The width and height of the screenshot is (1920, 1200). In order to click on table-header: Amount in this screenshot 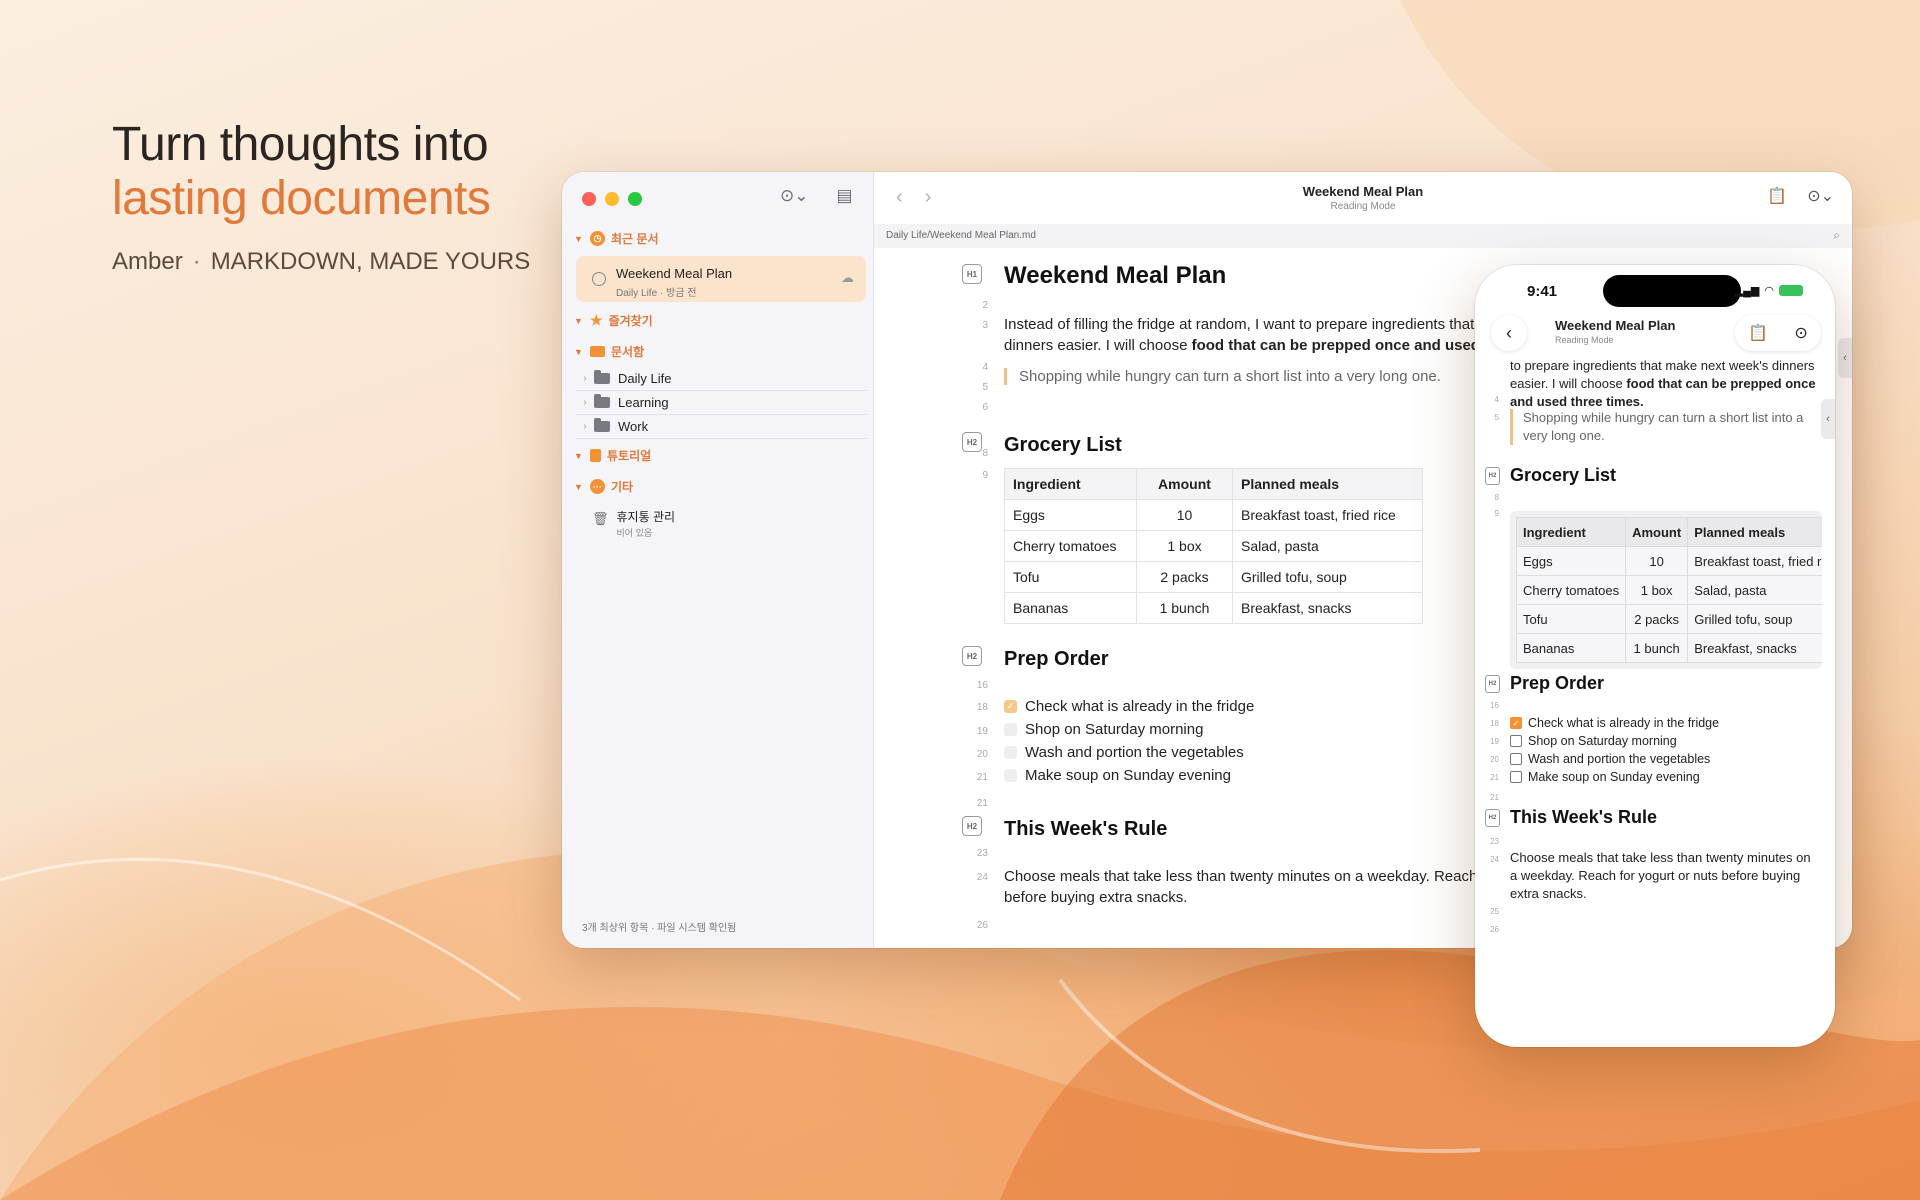, I will do `click(1184, 484)`.